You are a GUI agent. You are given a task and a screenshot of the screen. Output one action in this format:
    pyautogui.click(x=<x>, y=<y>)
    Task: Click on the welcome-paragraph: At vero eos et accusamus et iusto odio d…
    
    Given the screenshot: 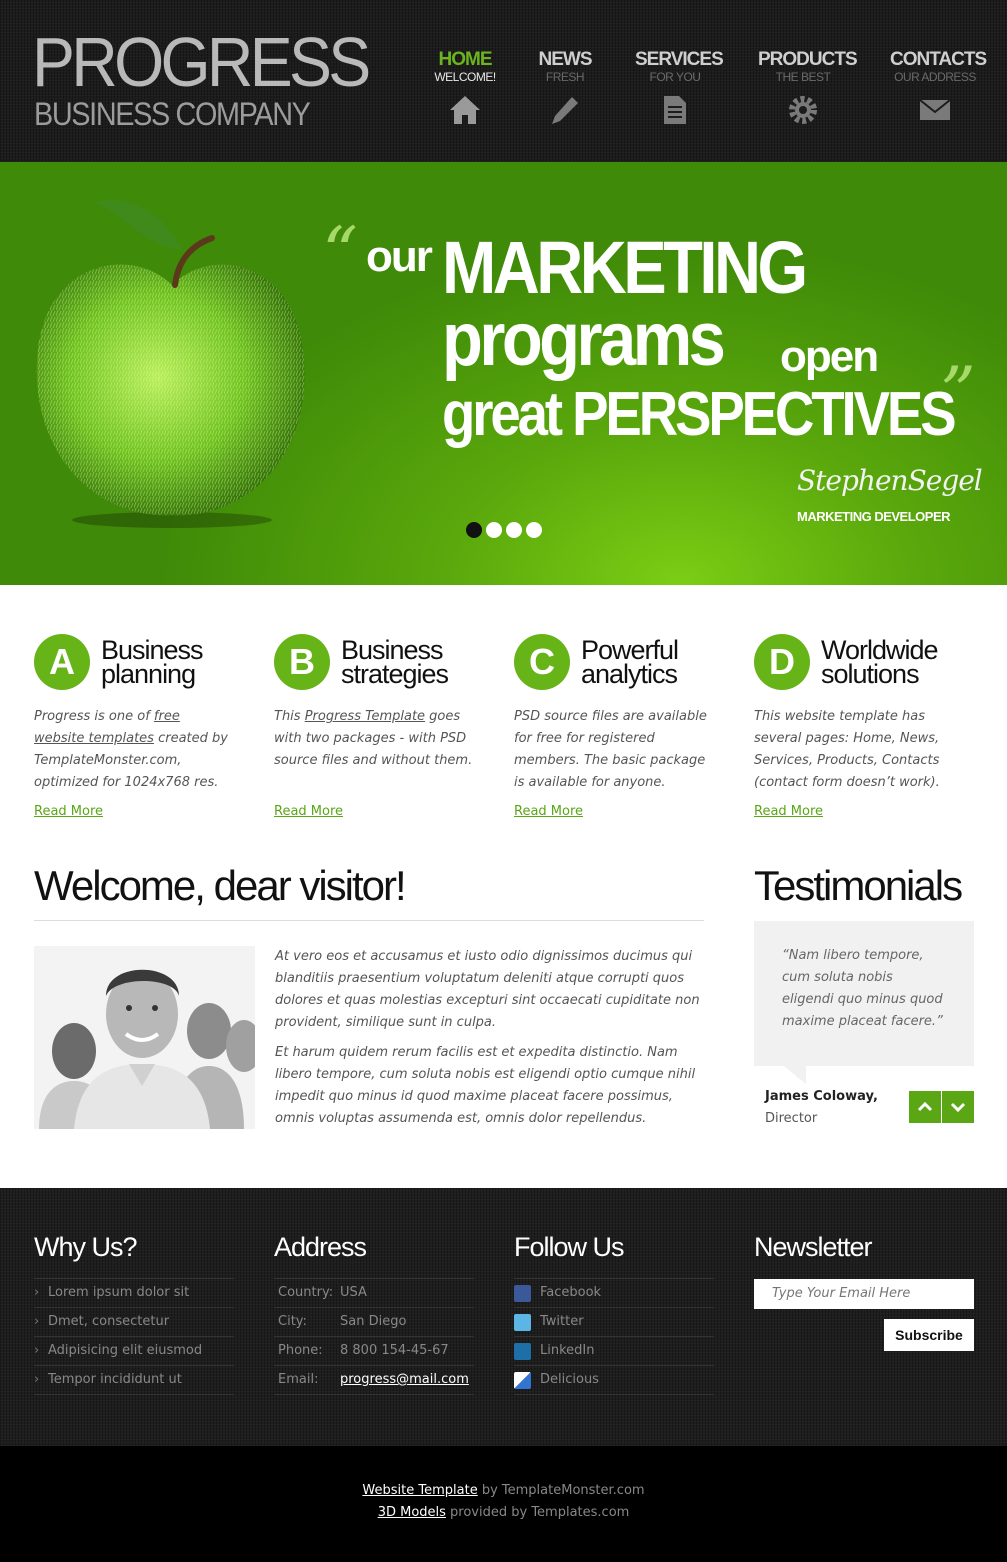 What is the action you would take?
    pyautogui.click(x=487, y=989)
    